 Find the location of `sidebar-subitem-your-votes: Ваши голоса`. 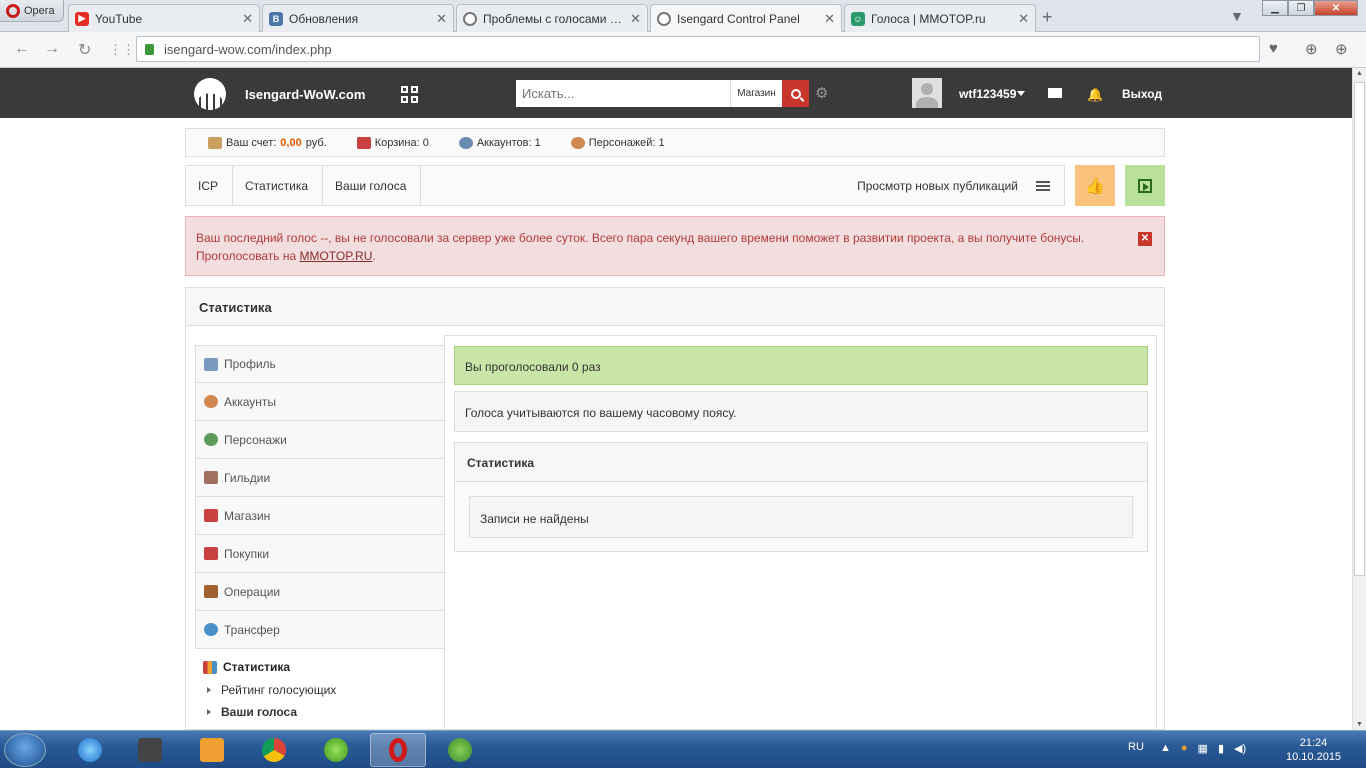

sidebar-subitem-your-votes: Ваши голоса is located at coordinates (252, 712).